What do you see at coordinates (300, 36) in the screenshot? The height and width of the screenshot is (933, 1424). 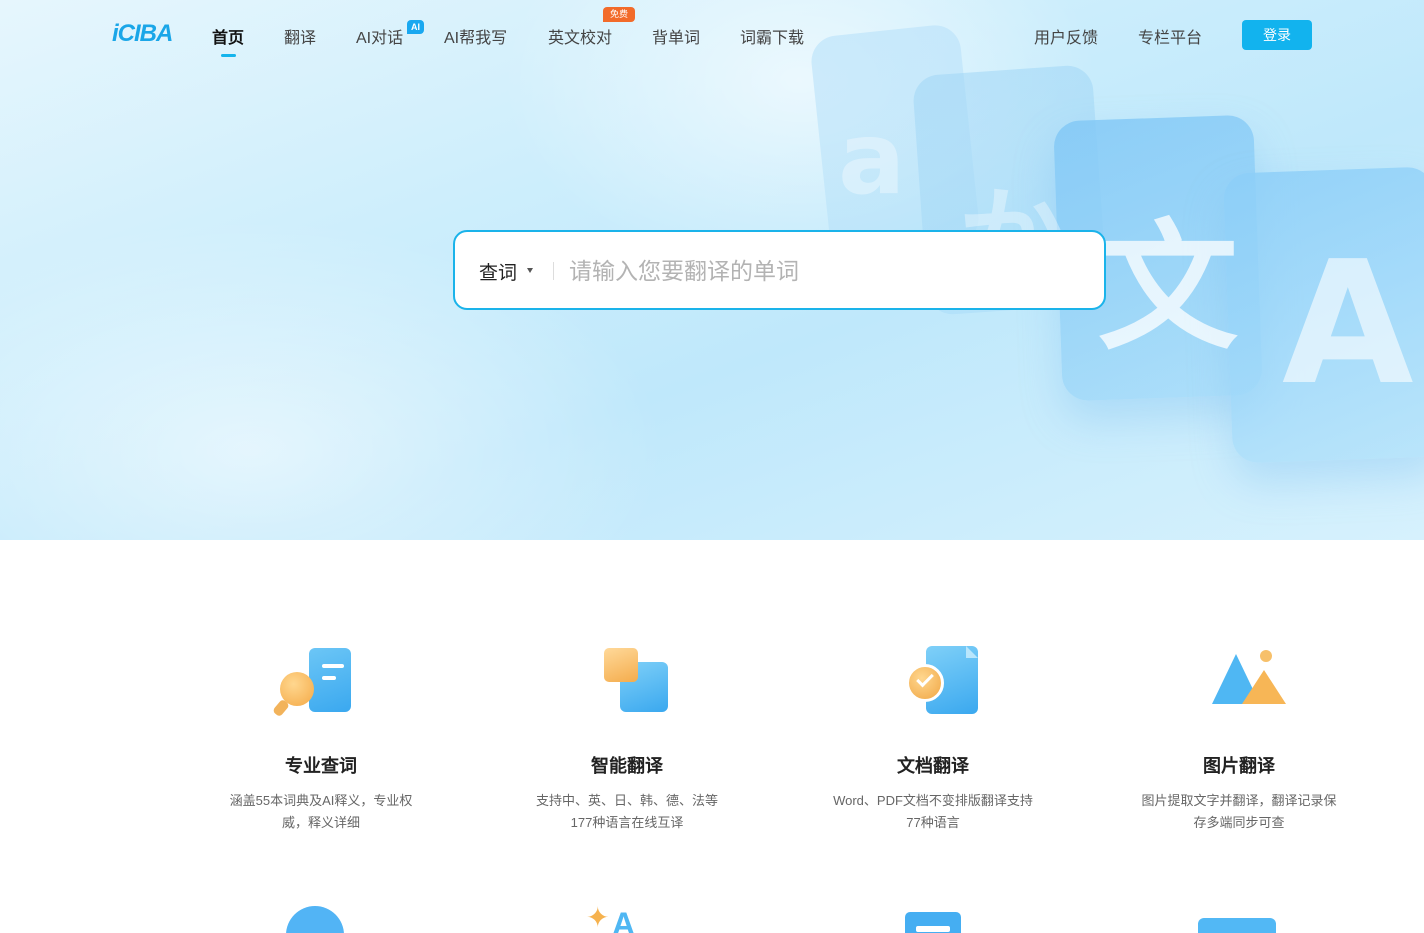 I see `nav-item-translate: 翻译` at bounding box center [300, 36].